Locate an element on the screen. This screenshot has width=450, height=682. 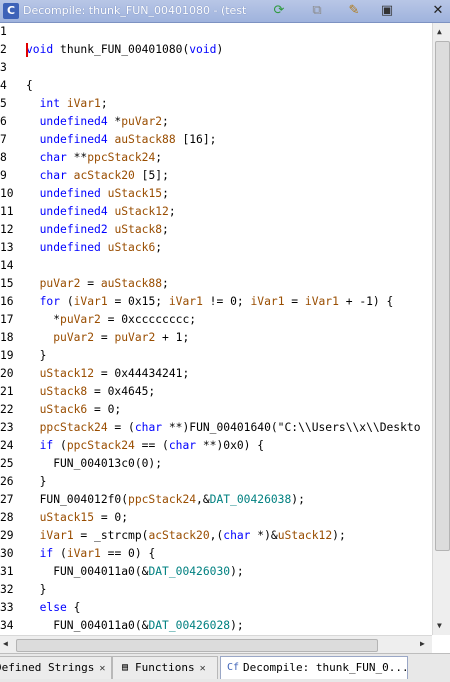
code-text: char **ppcStack24; is located at coordinates (101, 157).